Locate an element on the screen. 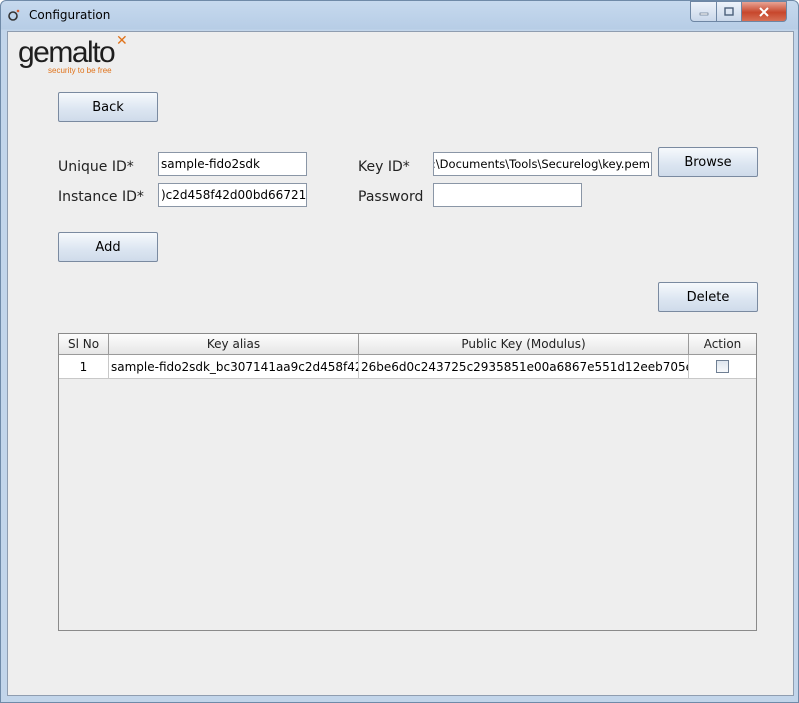 The image size is (799, 703). key-id-input: Z:\Documents\Tools\Securelog\key.pem is located at coordinates (542, 164).